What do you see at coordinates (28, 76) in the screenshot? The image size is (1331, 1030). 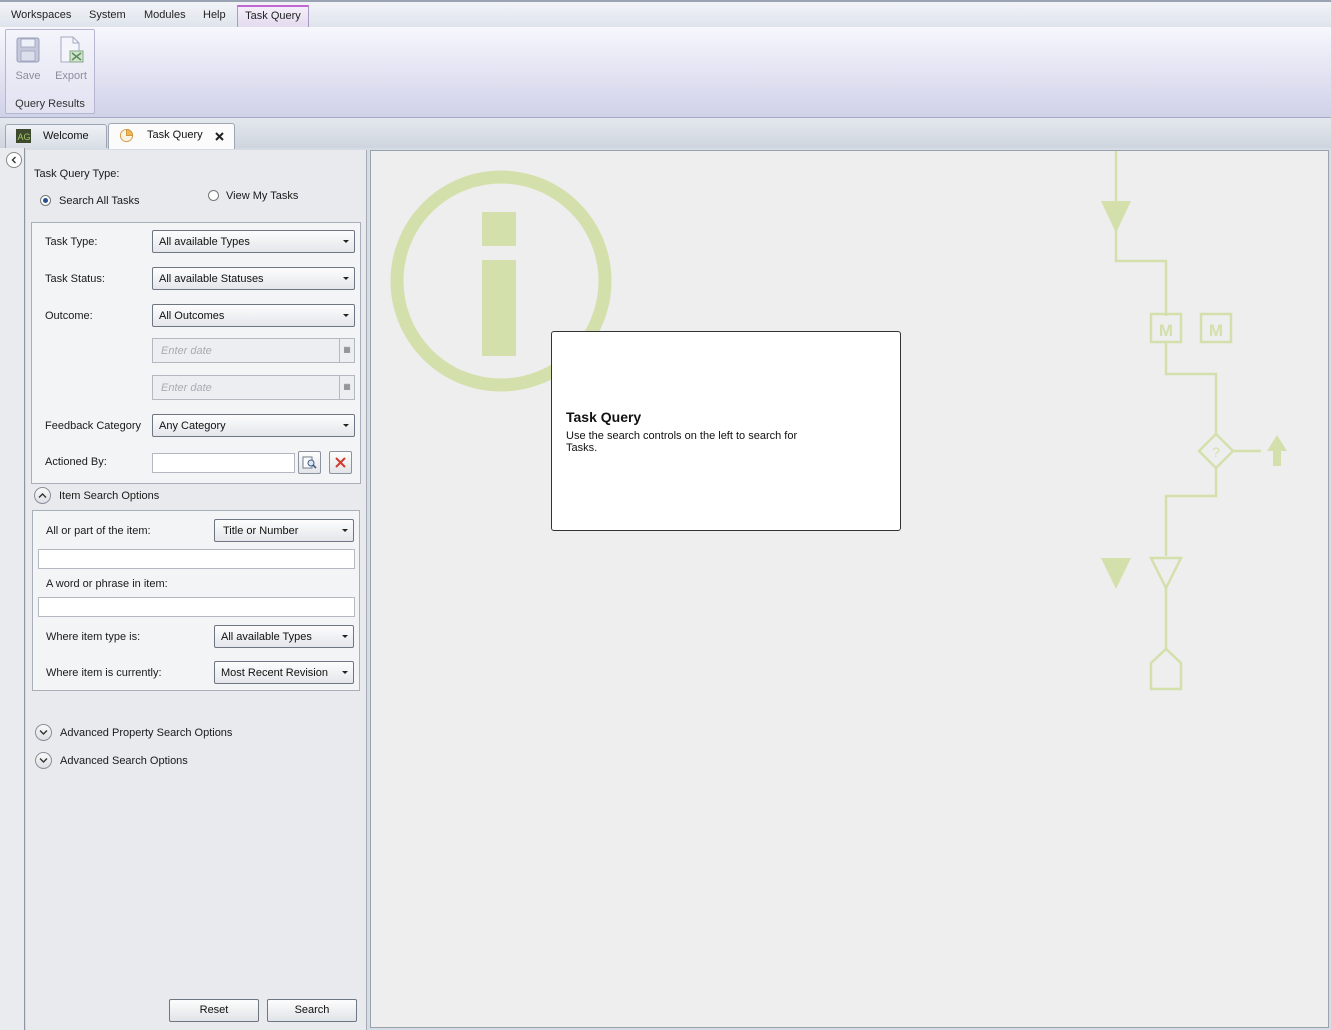 I see `save-label: Save` at bounding box center [28, 76].